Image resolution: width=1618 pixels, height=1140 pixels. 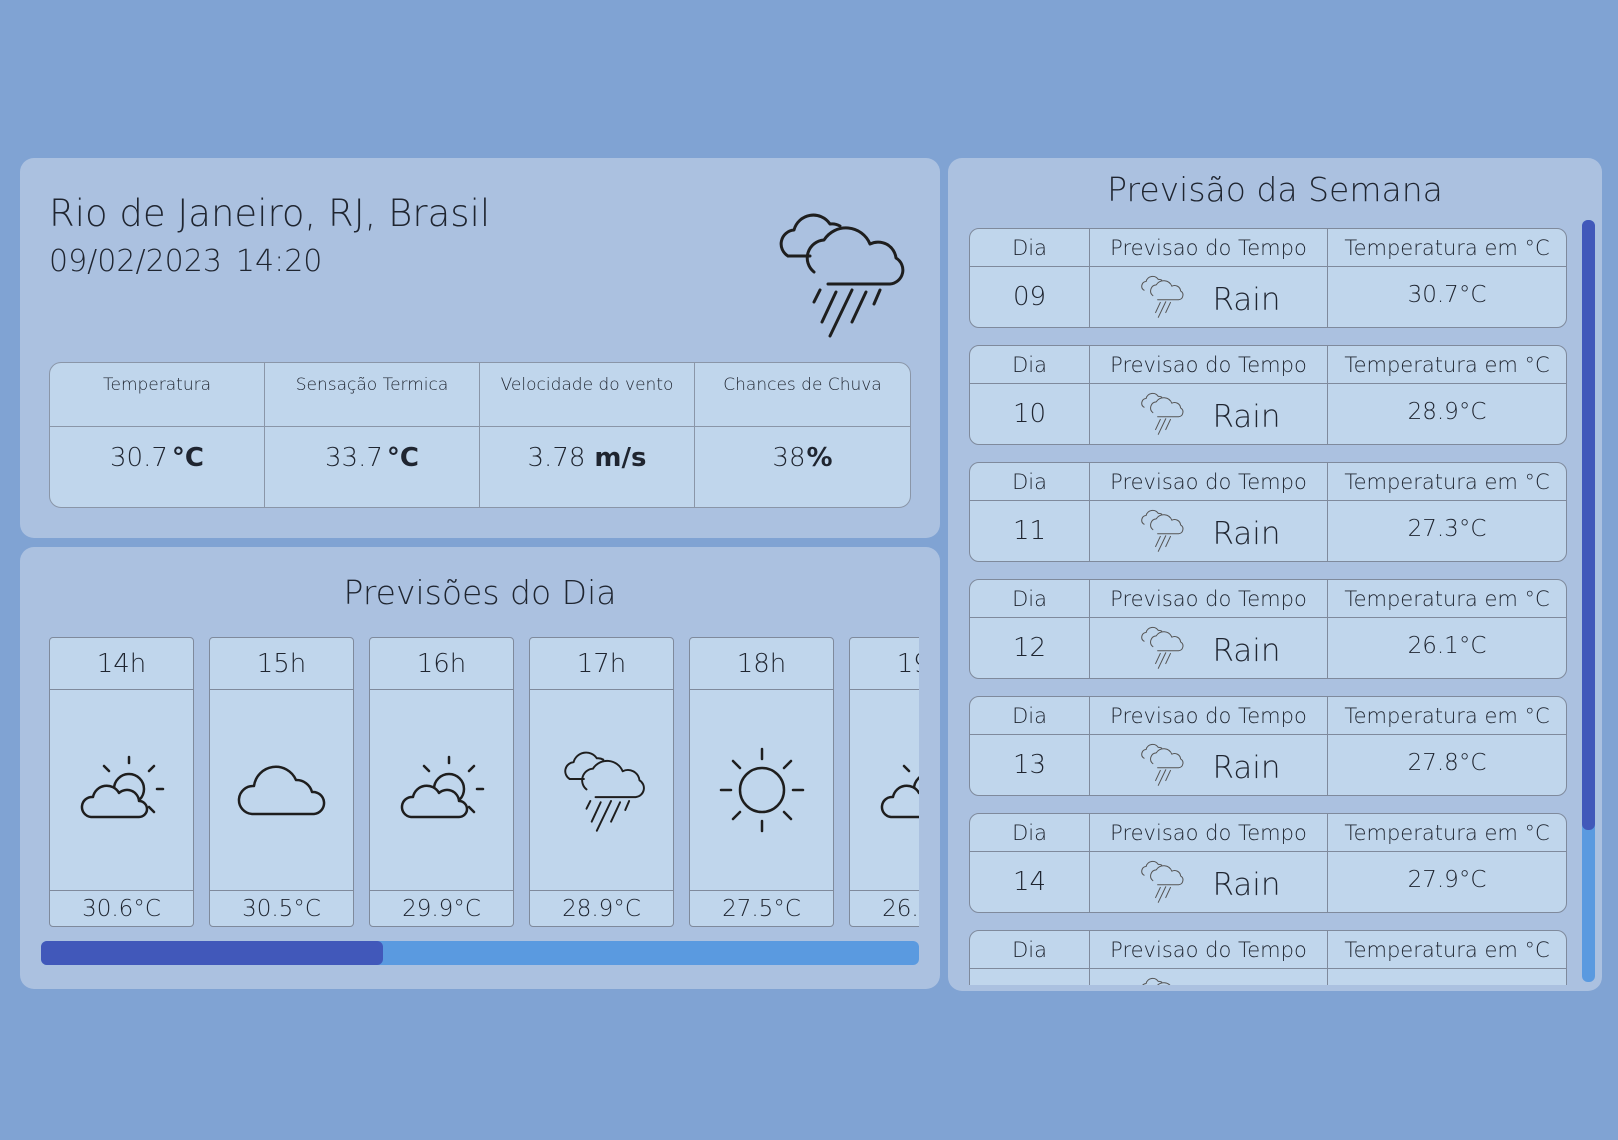 I want to click on hour-card: 19h 26.1°C, so click(x=884, y=782).